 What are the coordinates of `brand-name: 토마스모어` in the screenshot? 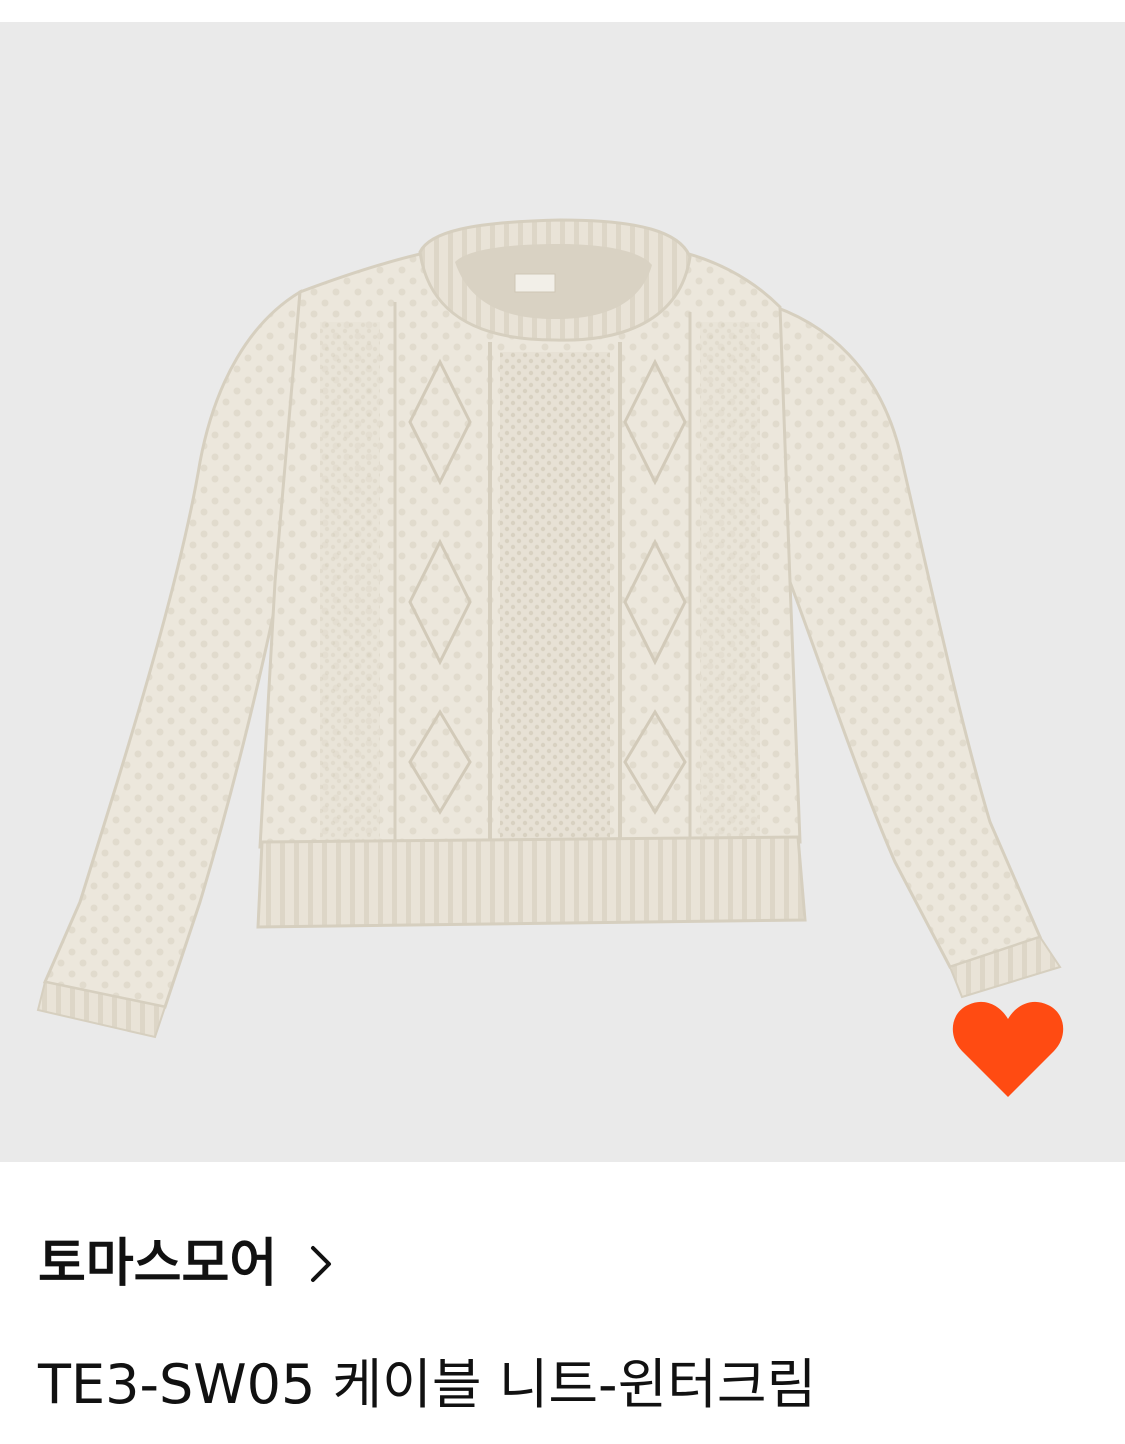 It's located at (158, 1264).